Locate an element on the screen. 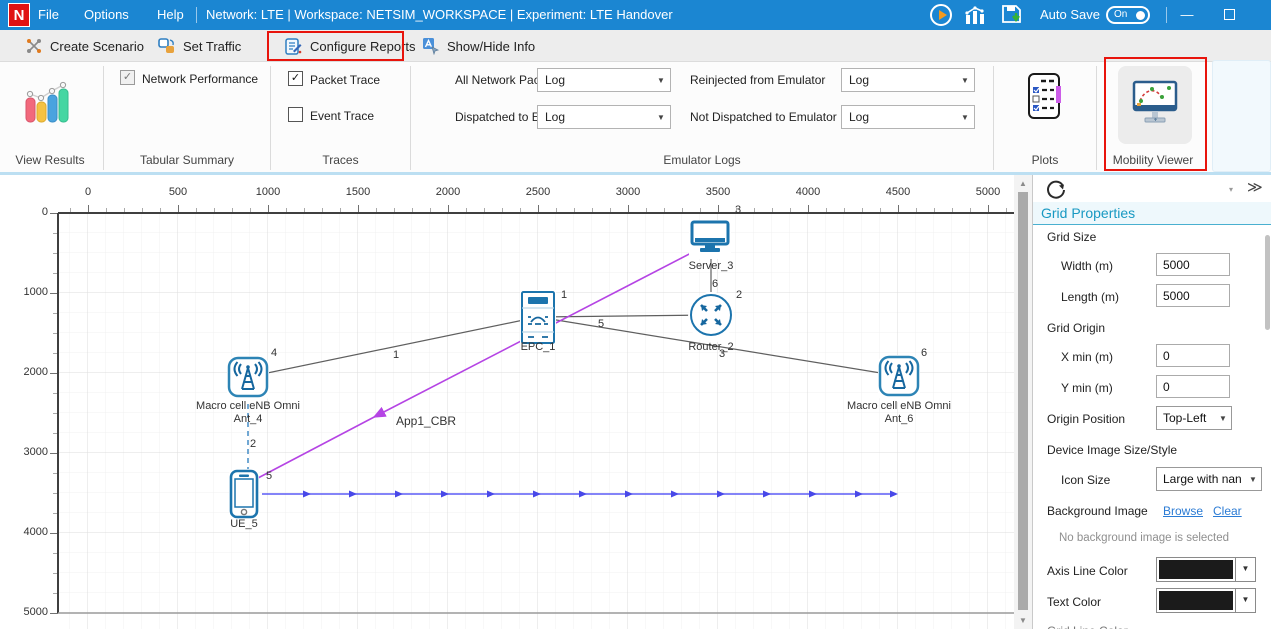  packet-trace-checkbox: ✓ is located at coordinates (295, 78).